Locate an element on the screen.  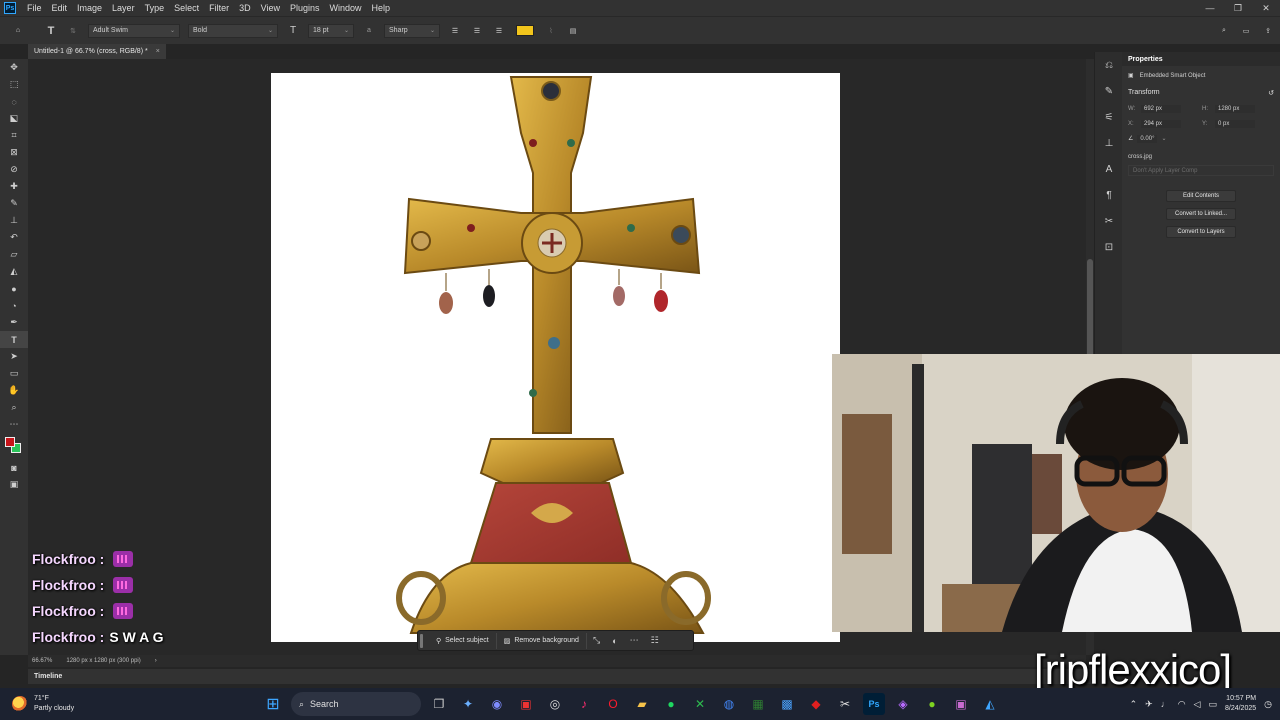
text-orientation-icon: ⇅ is located at coordinates (73, 31).